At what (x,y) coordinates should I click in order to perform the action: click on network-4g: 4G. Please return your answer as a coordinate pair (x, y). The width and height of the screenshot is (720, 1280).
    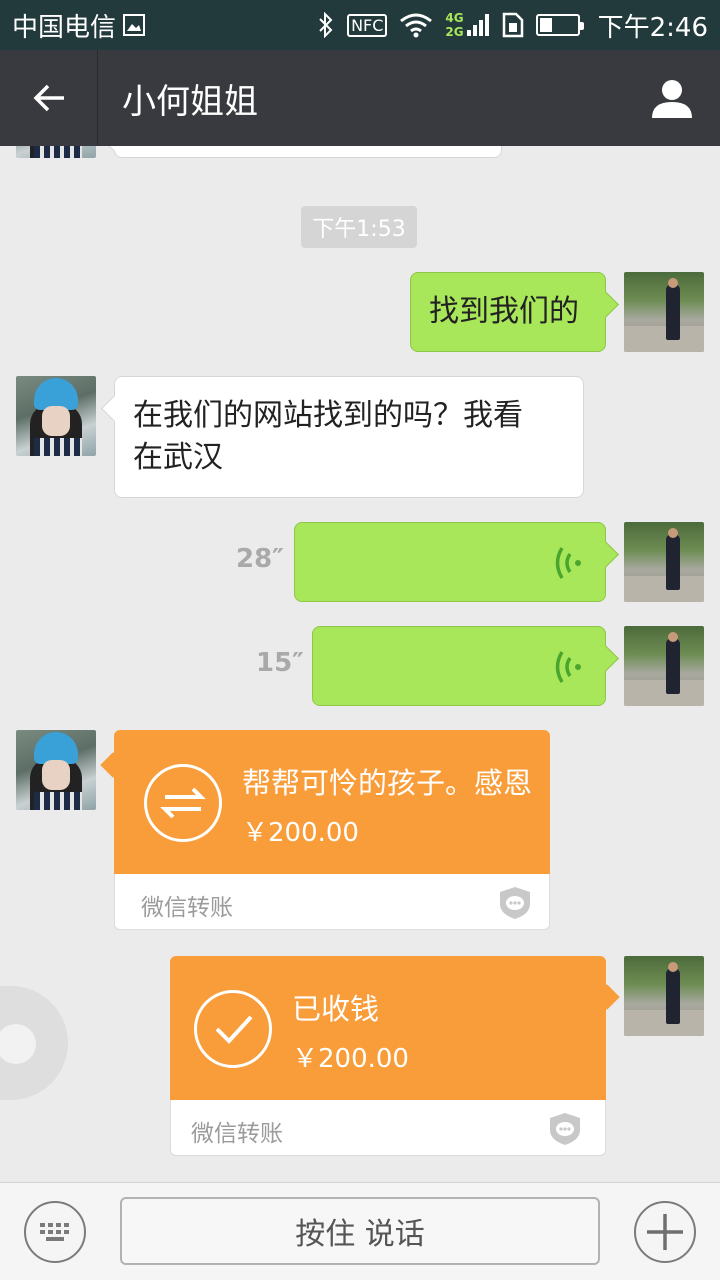
    Looking at the image, I should click on (454, 18).